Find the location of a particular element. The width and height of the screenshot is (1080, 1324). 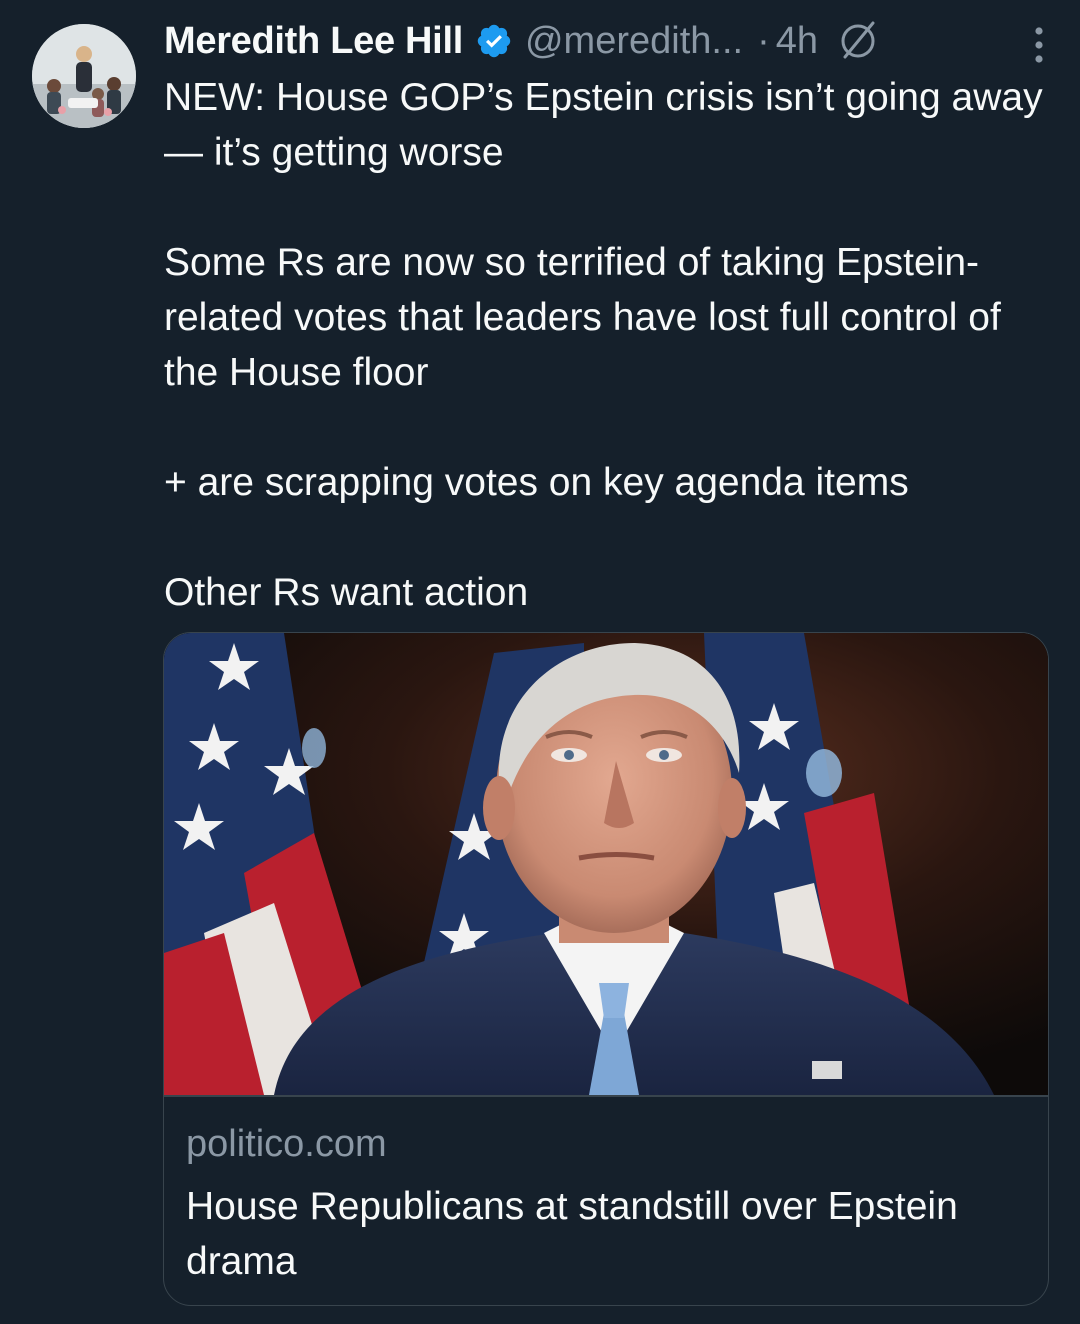

grok-icon is located at coordinates (858, 41).